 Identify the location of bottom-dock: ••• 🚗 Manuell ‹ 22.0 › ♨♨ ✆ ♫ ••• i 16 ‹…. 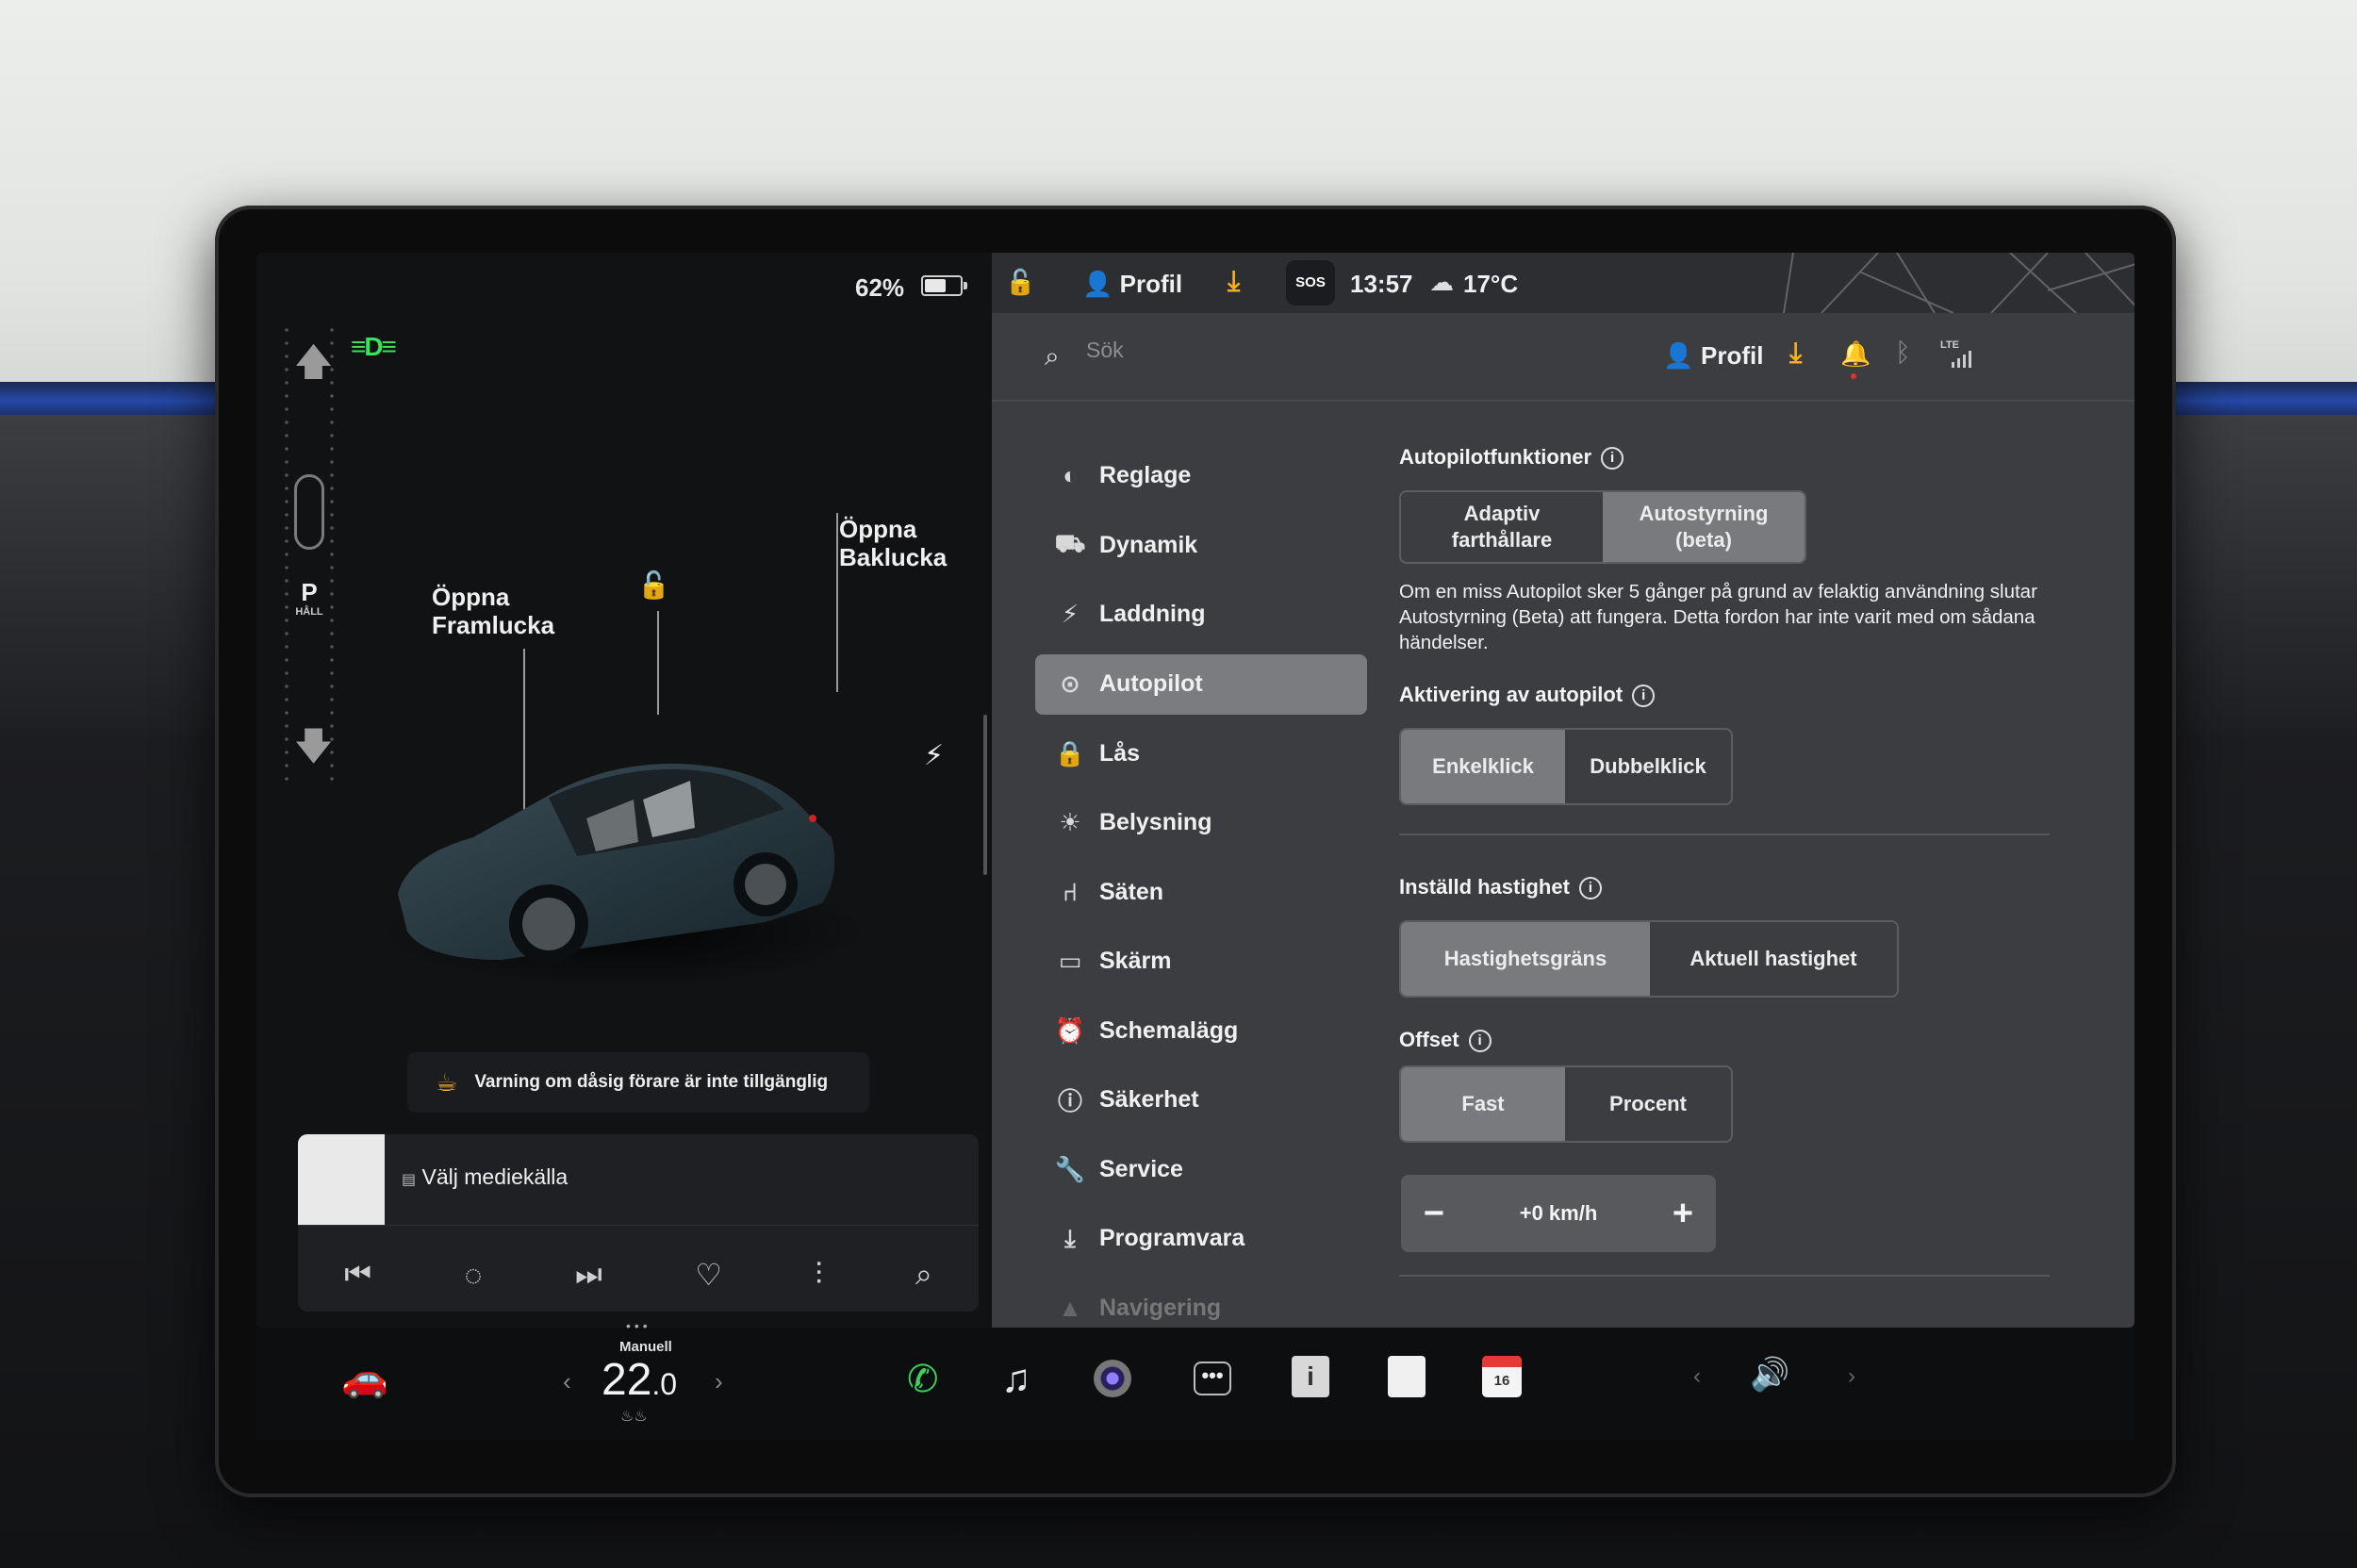
(1195, 1379).